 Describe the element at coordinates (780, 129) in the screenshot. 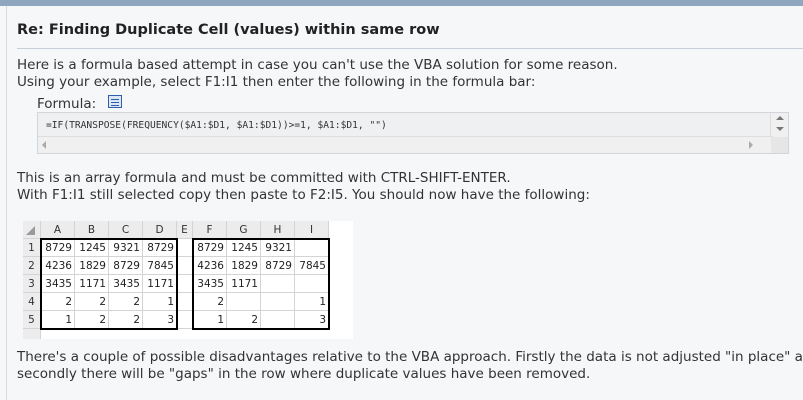

I see `scroll-down-icon` at that location.